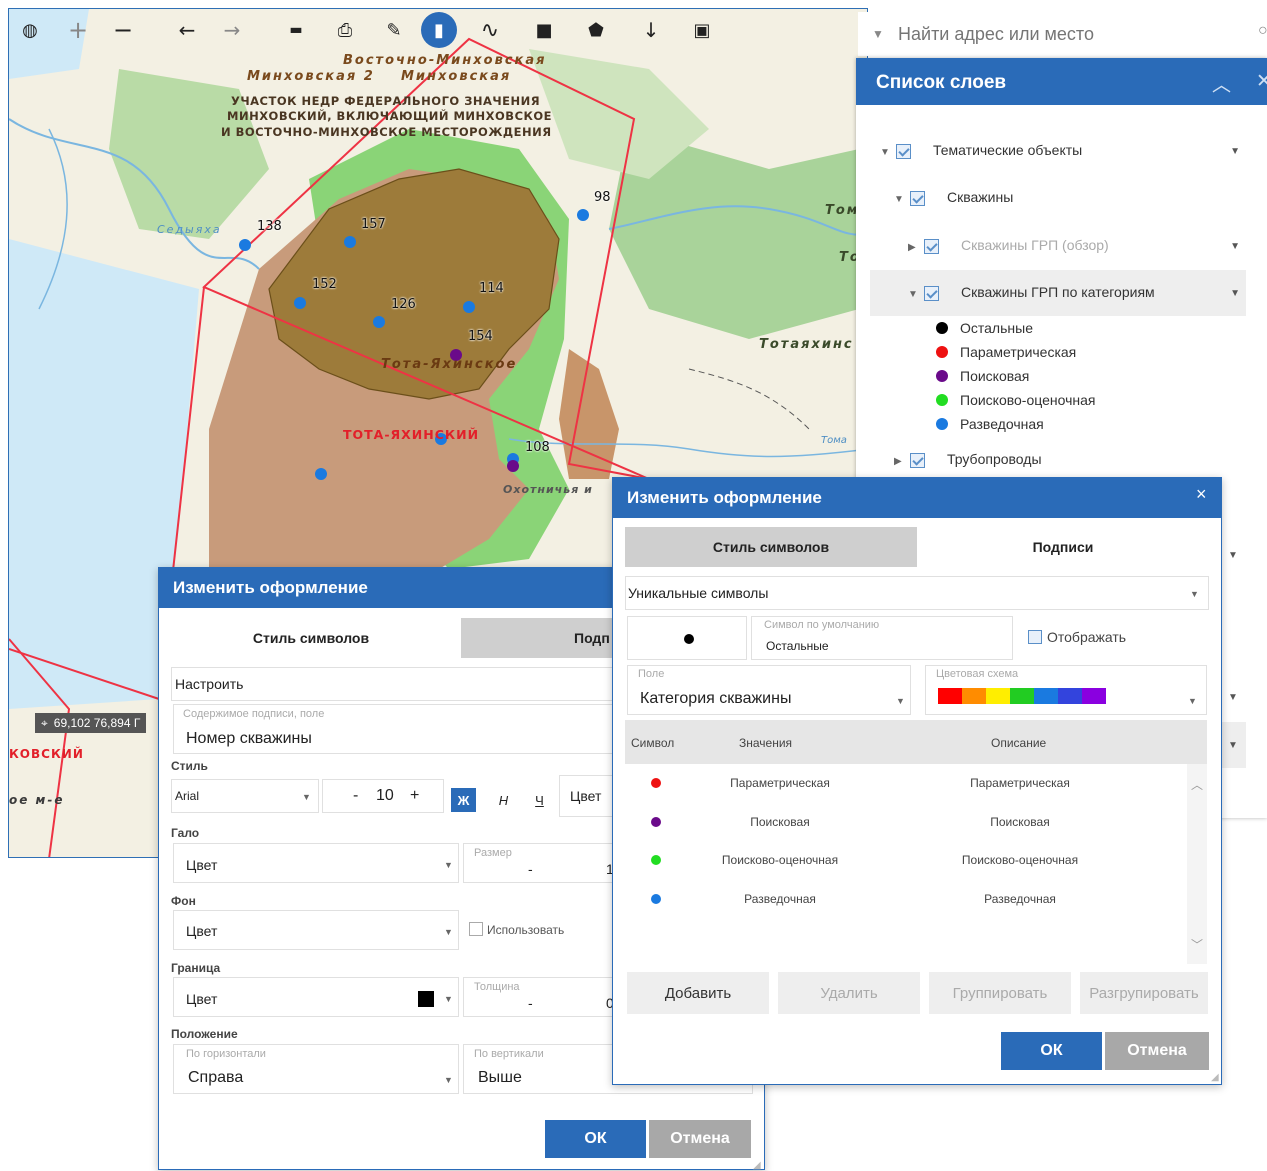 The width and height of the screenshot is (1267, 1171). I want to click on table-row: Поисковая Поисковая, so click(905, 822).